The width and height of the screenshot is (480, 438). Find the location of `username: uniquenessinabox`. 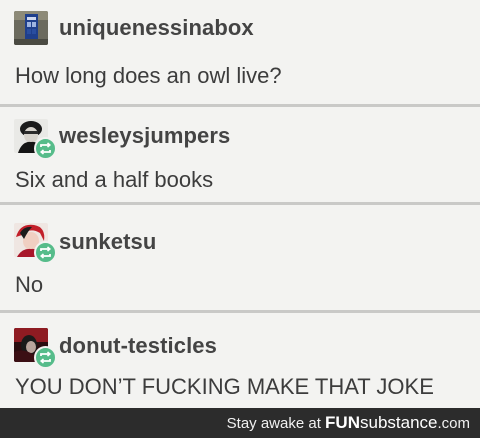

username: uniquenessinabox is located at coordinates (156, 28).